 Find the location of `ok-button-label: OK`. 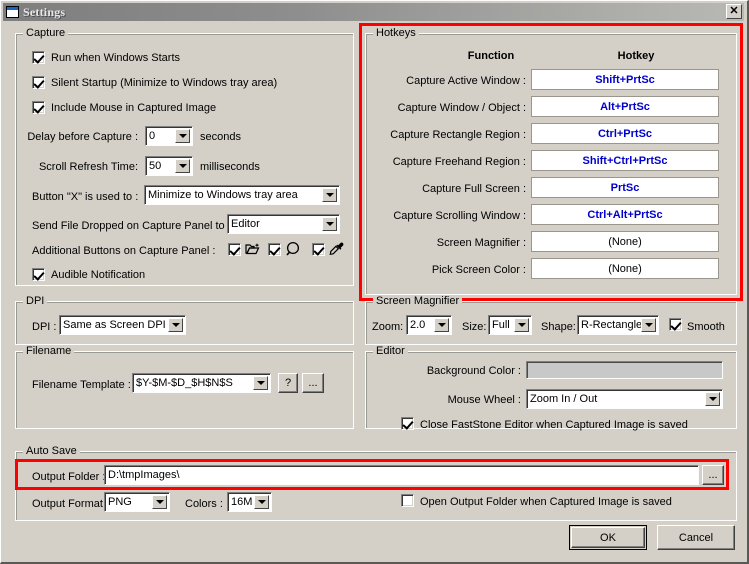

ok-button-label: OK is located at coordinates (608, 537).